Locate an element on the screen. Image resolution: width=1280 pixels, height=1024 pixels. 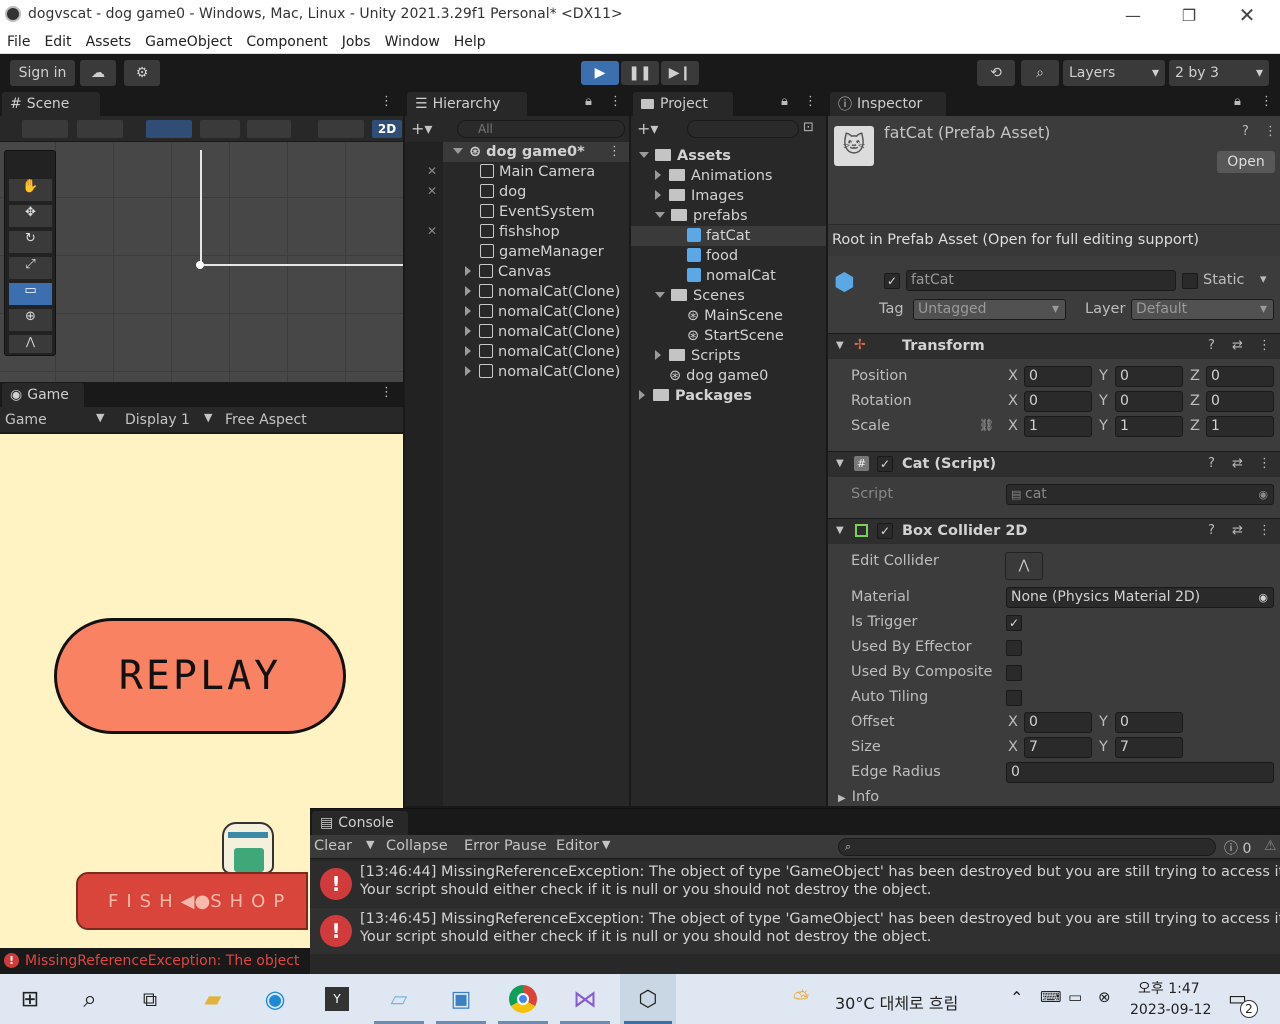
edge-browser-icon: ◉ is located at coordinates (275, 999).